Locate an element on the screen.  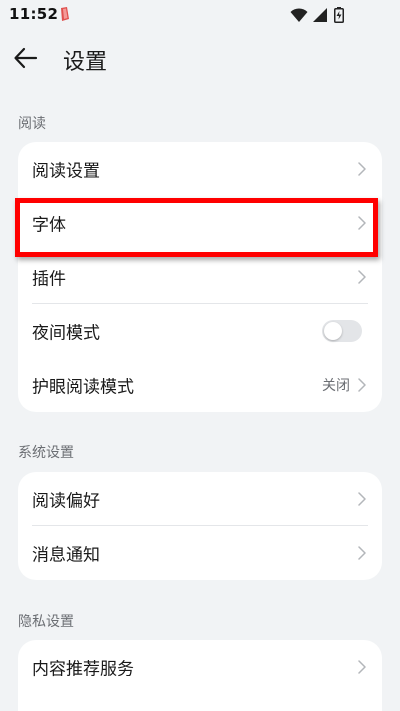
system-card: 阅读偏好 消息通知 is located at coordinates (200, 526).